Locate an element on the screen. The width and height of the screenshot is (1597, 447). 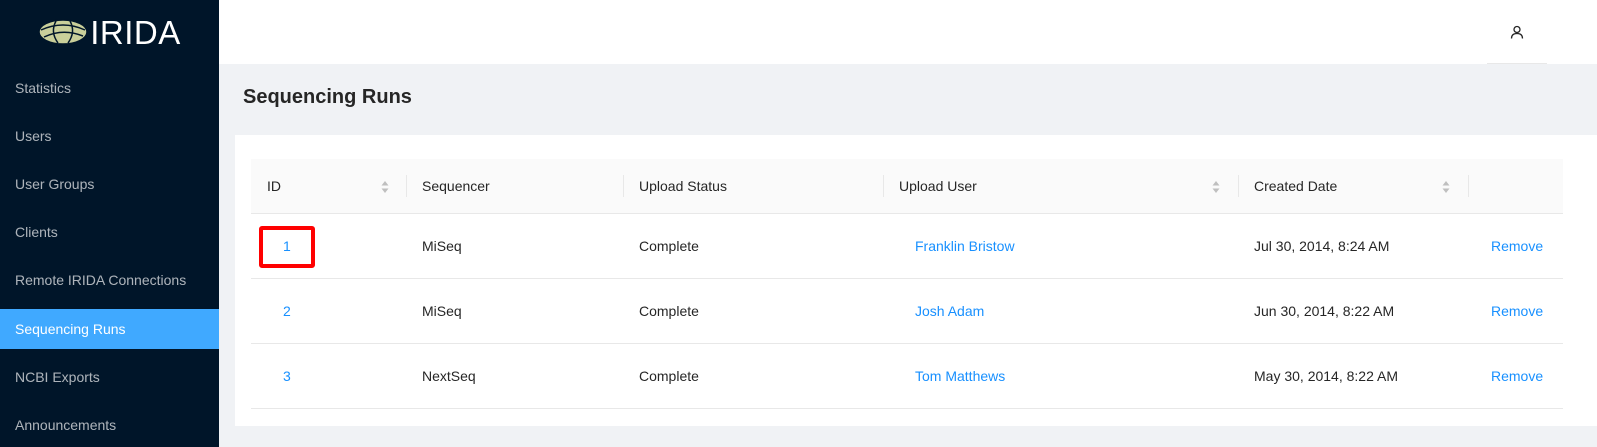
sidebar-item-sequencing-runs: Sequencing Runs is located at coordinates (109, 329).